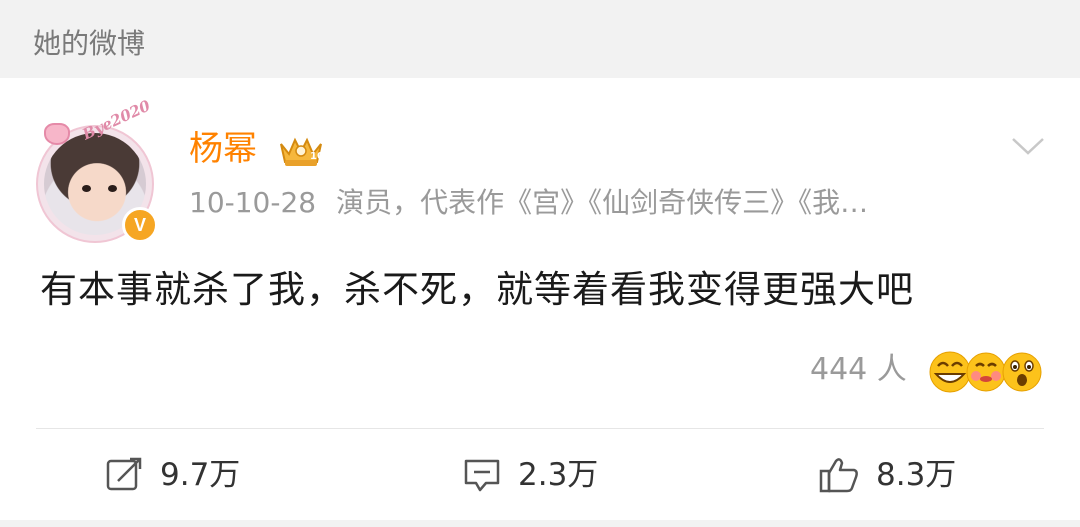  I want to click on repost-button: 9.7万, so click(172, 475).